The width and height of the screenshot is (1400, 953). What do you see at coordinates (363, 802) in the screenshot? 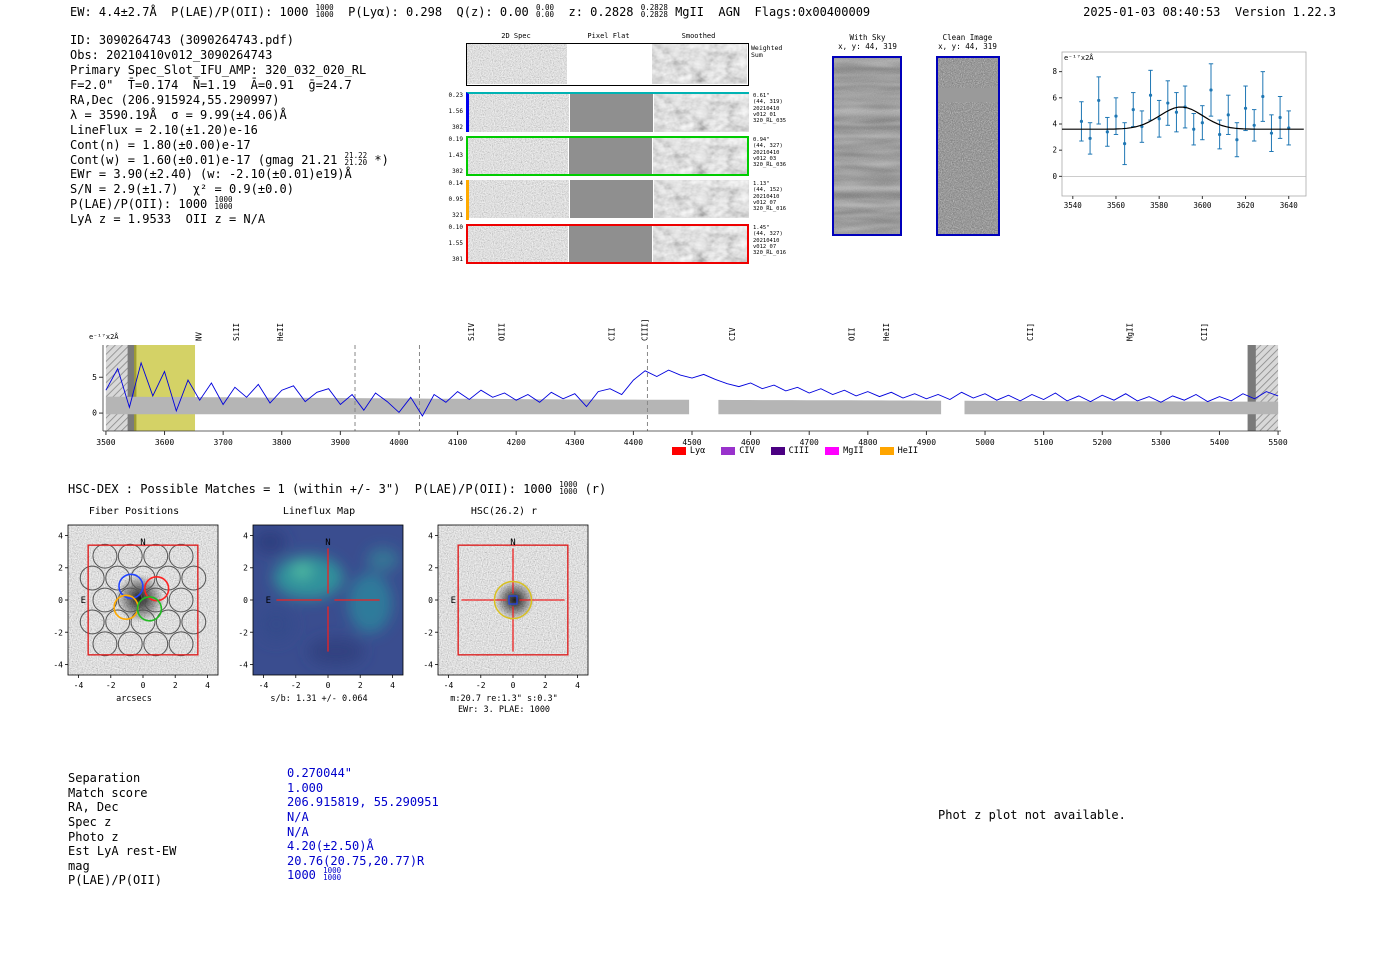
I see `match-value: 206.915819, 55.290951` at bounding box center [363, 802].